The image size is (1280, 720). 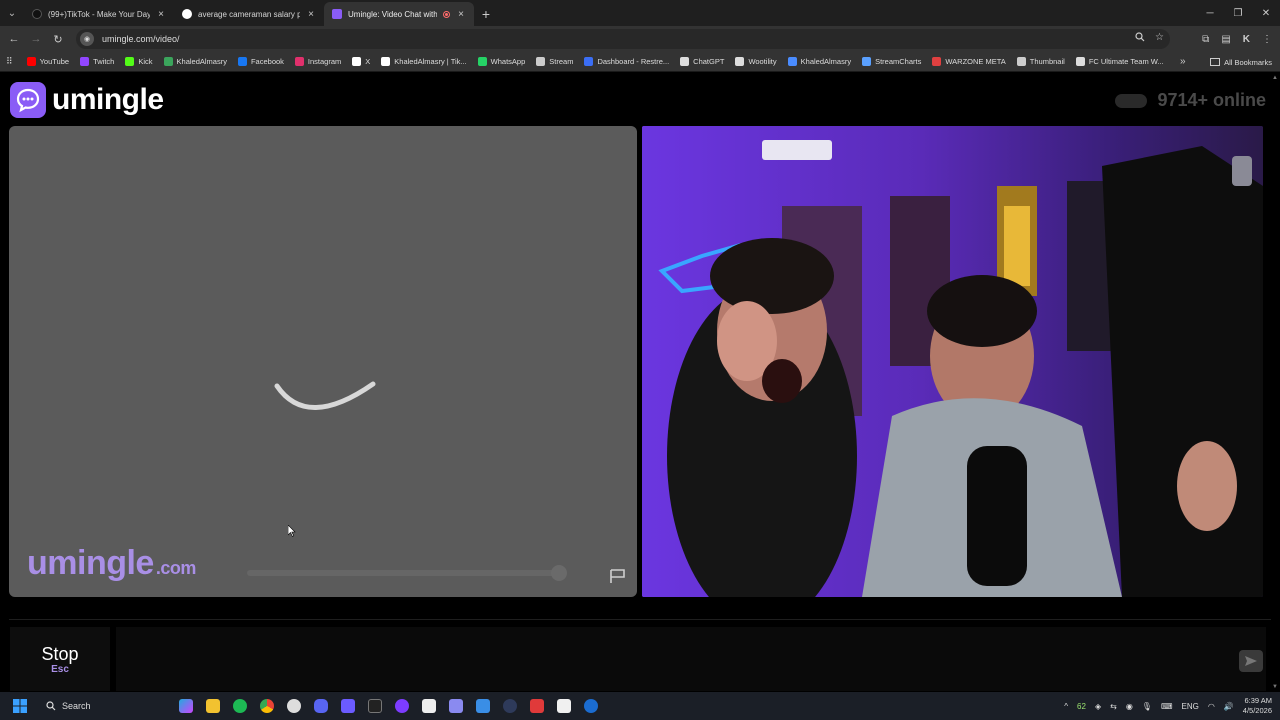 What do you see at coordinates (1113, 706) in the screenshot?
I see `network-icon: ⇆` at bounding box center [1113, 706].